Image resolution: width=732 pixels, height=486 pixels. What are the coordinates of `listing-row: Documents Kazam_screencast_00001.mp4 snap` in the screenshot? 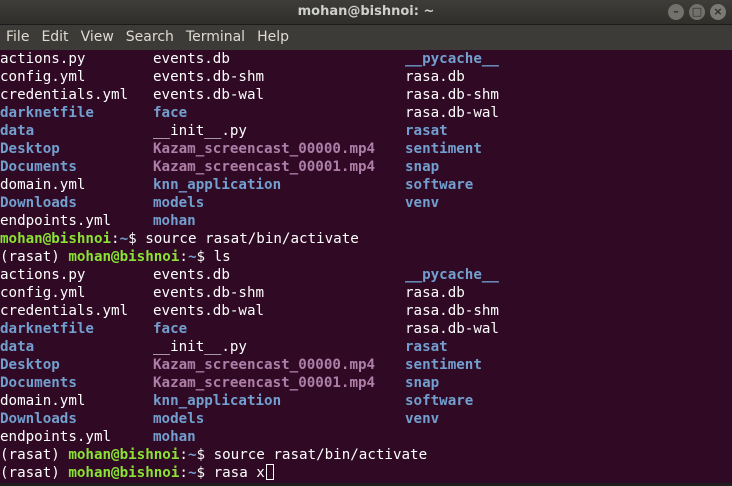 It's located at (366, 167).